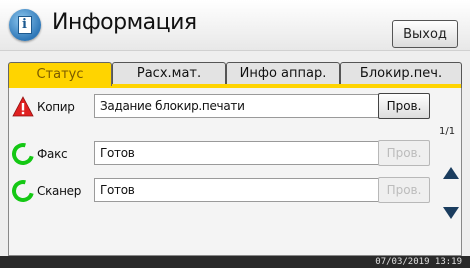  I want to click on page-indicator: 1/1, so click(447, 131).